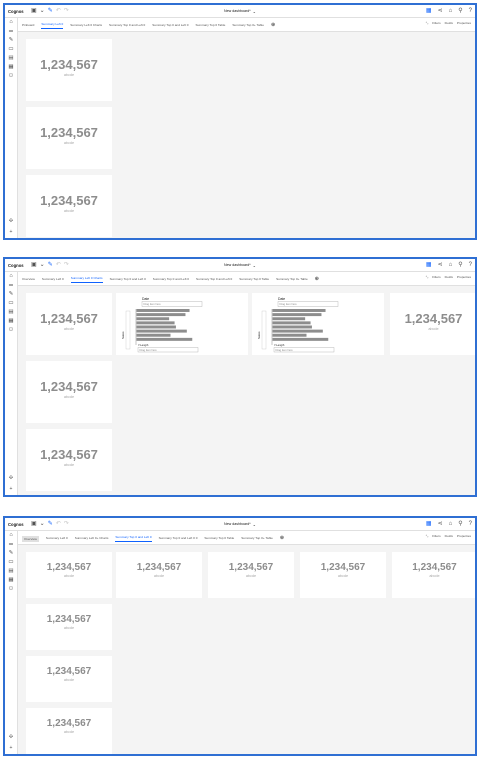 Image resolution: width=480 pixels, height=759 pixels. Describe the element at coordinates (178, 539) in the screenshot. I see `tab: Summary Top 0 and Left 0 0` at that location.